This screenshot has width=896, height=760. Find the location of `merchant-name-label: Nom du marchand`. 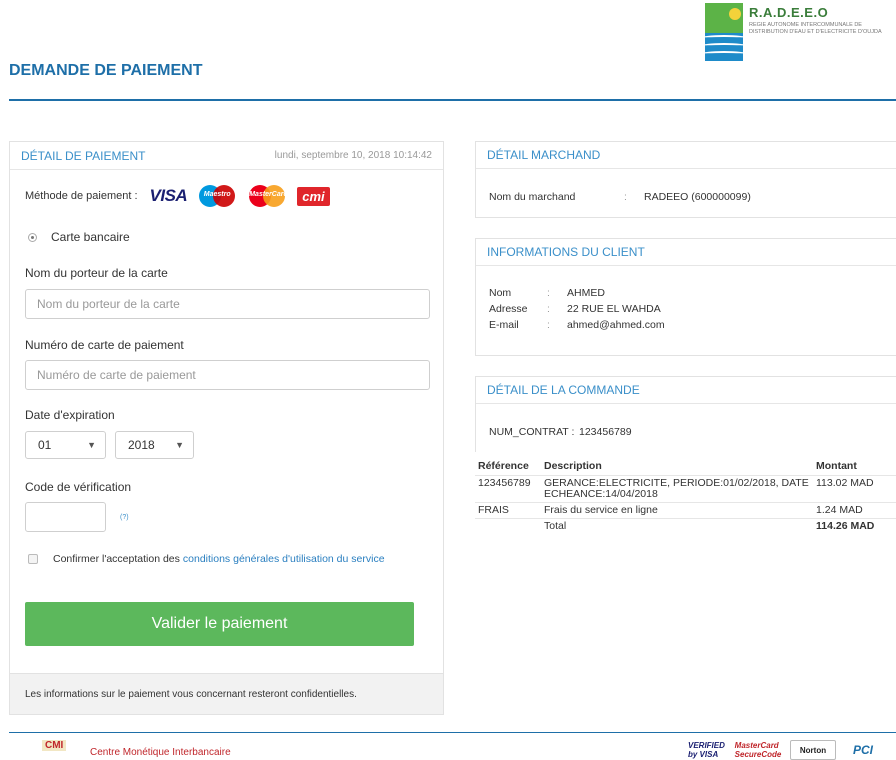

merchant-name-label: Nom du marchand is located at coordinates (532, 197).